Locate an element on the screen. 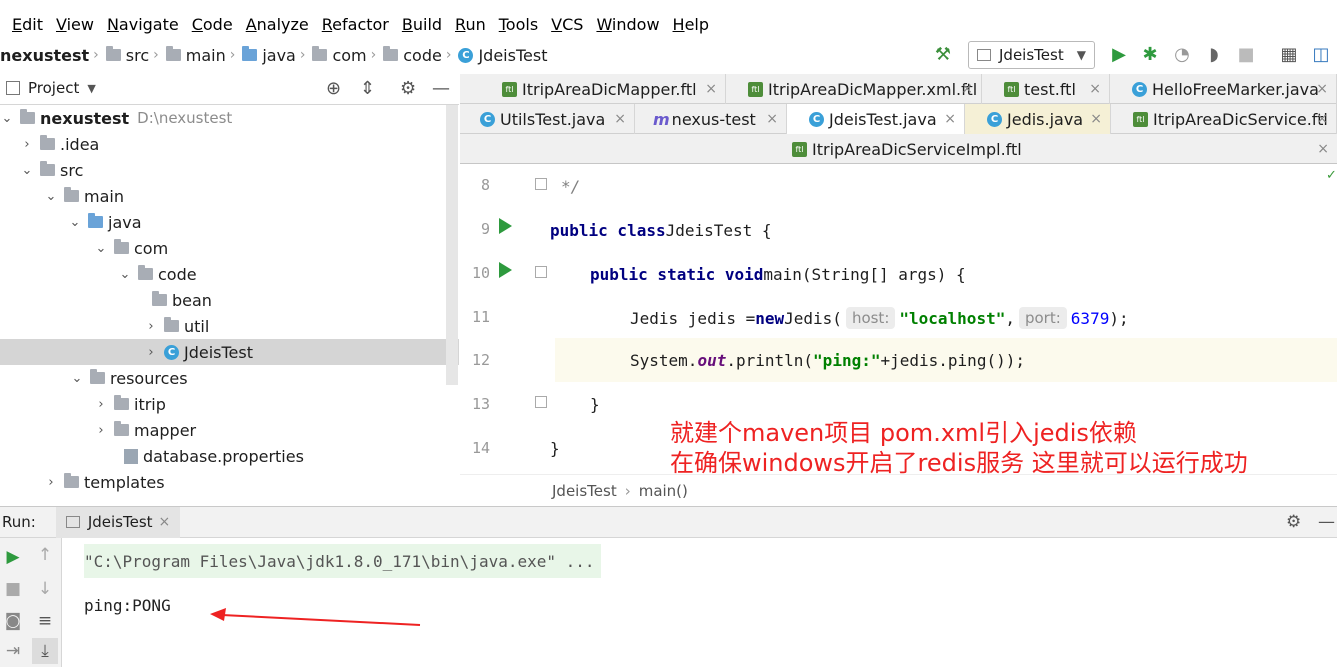 This screenshot has width=1337, height=667. breadcrumb-com: com › is located at coordinates (346, 55).